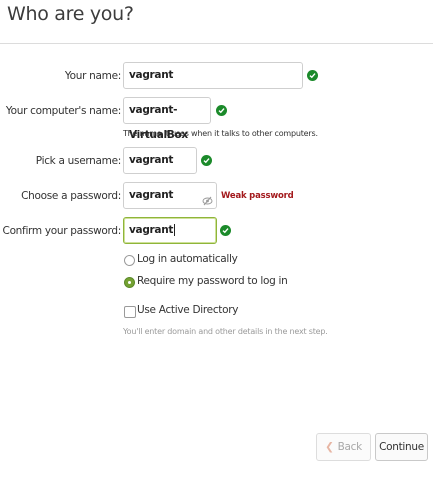 The width and height of the screenshot is (433, 477). What do you see at coordinates (62, 231) in the screenshot?
I see `confirm-password-label: Confirm your password:` at bounding box center [62, 231].